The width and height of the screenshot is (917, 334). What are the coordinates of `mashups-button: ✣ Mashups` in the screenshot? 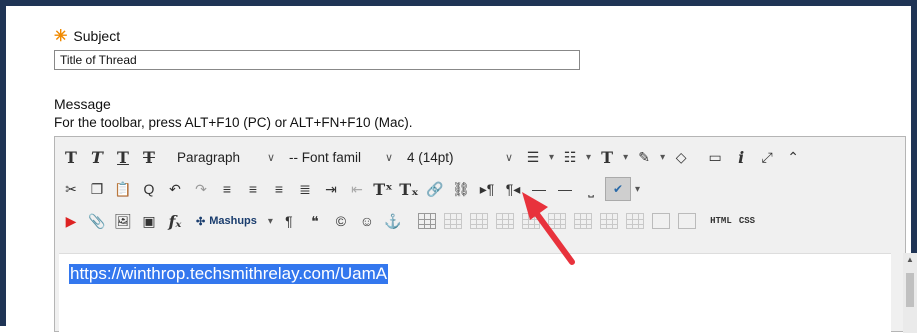 It's located at (226, 221).